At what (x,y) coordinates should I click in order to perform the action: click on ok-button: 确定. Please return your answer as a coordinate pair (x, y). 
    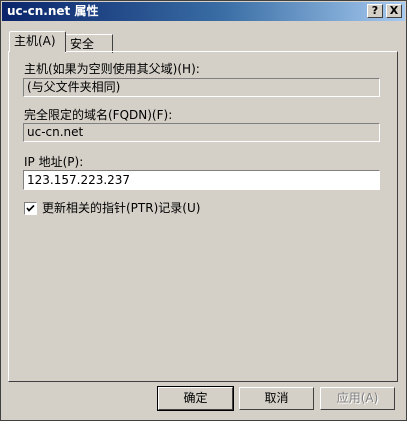
    Looking at the image, I should click on (195, 398).